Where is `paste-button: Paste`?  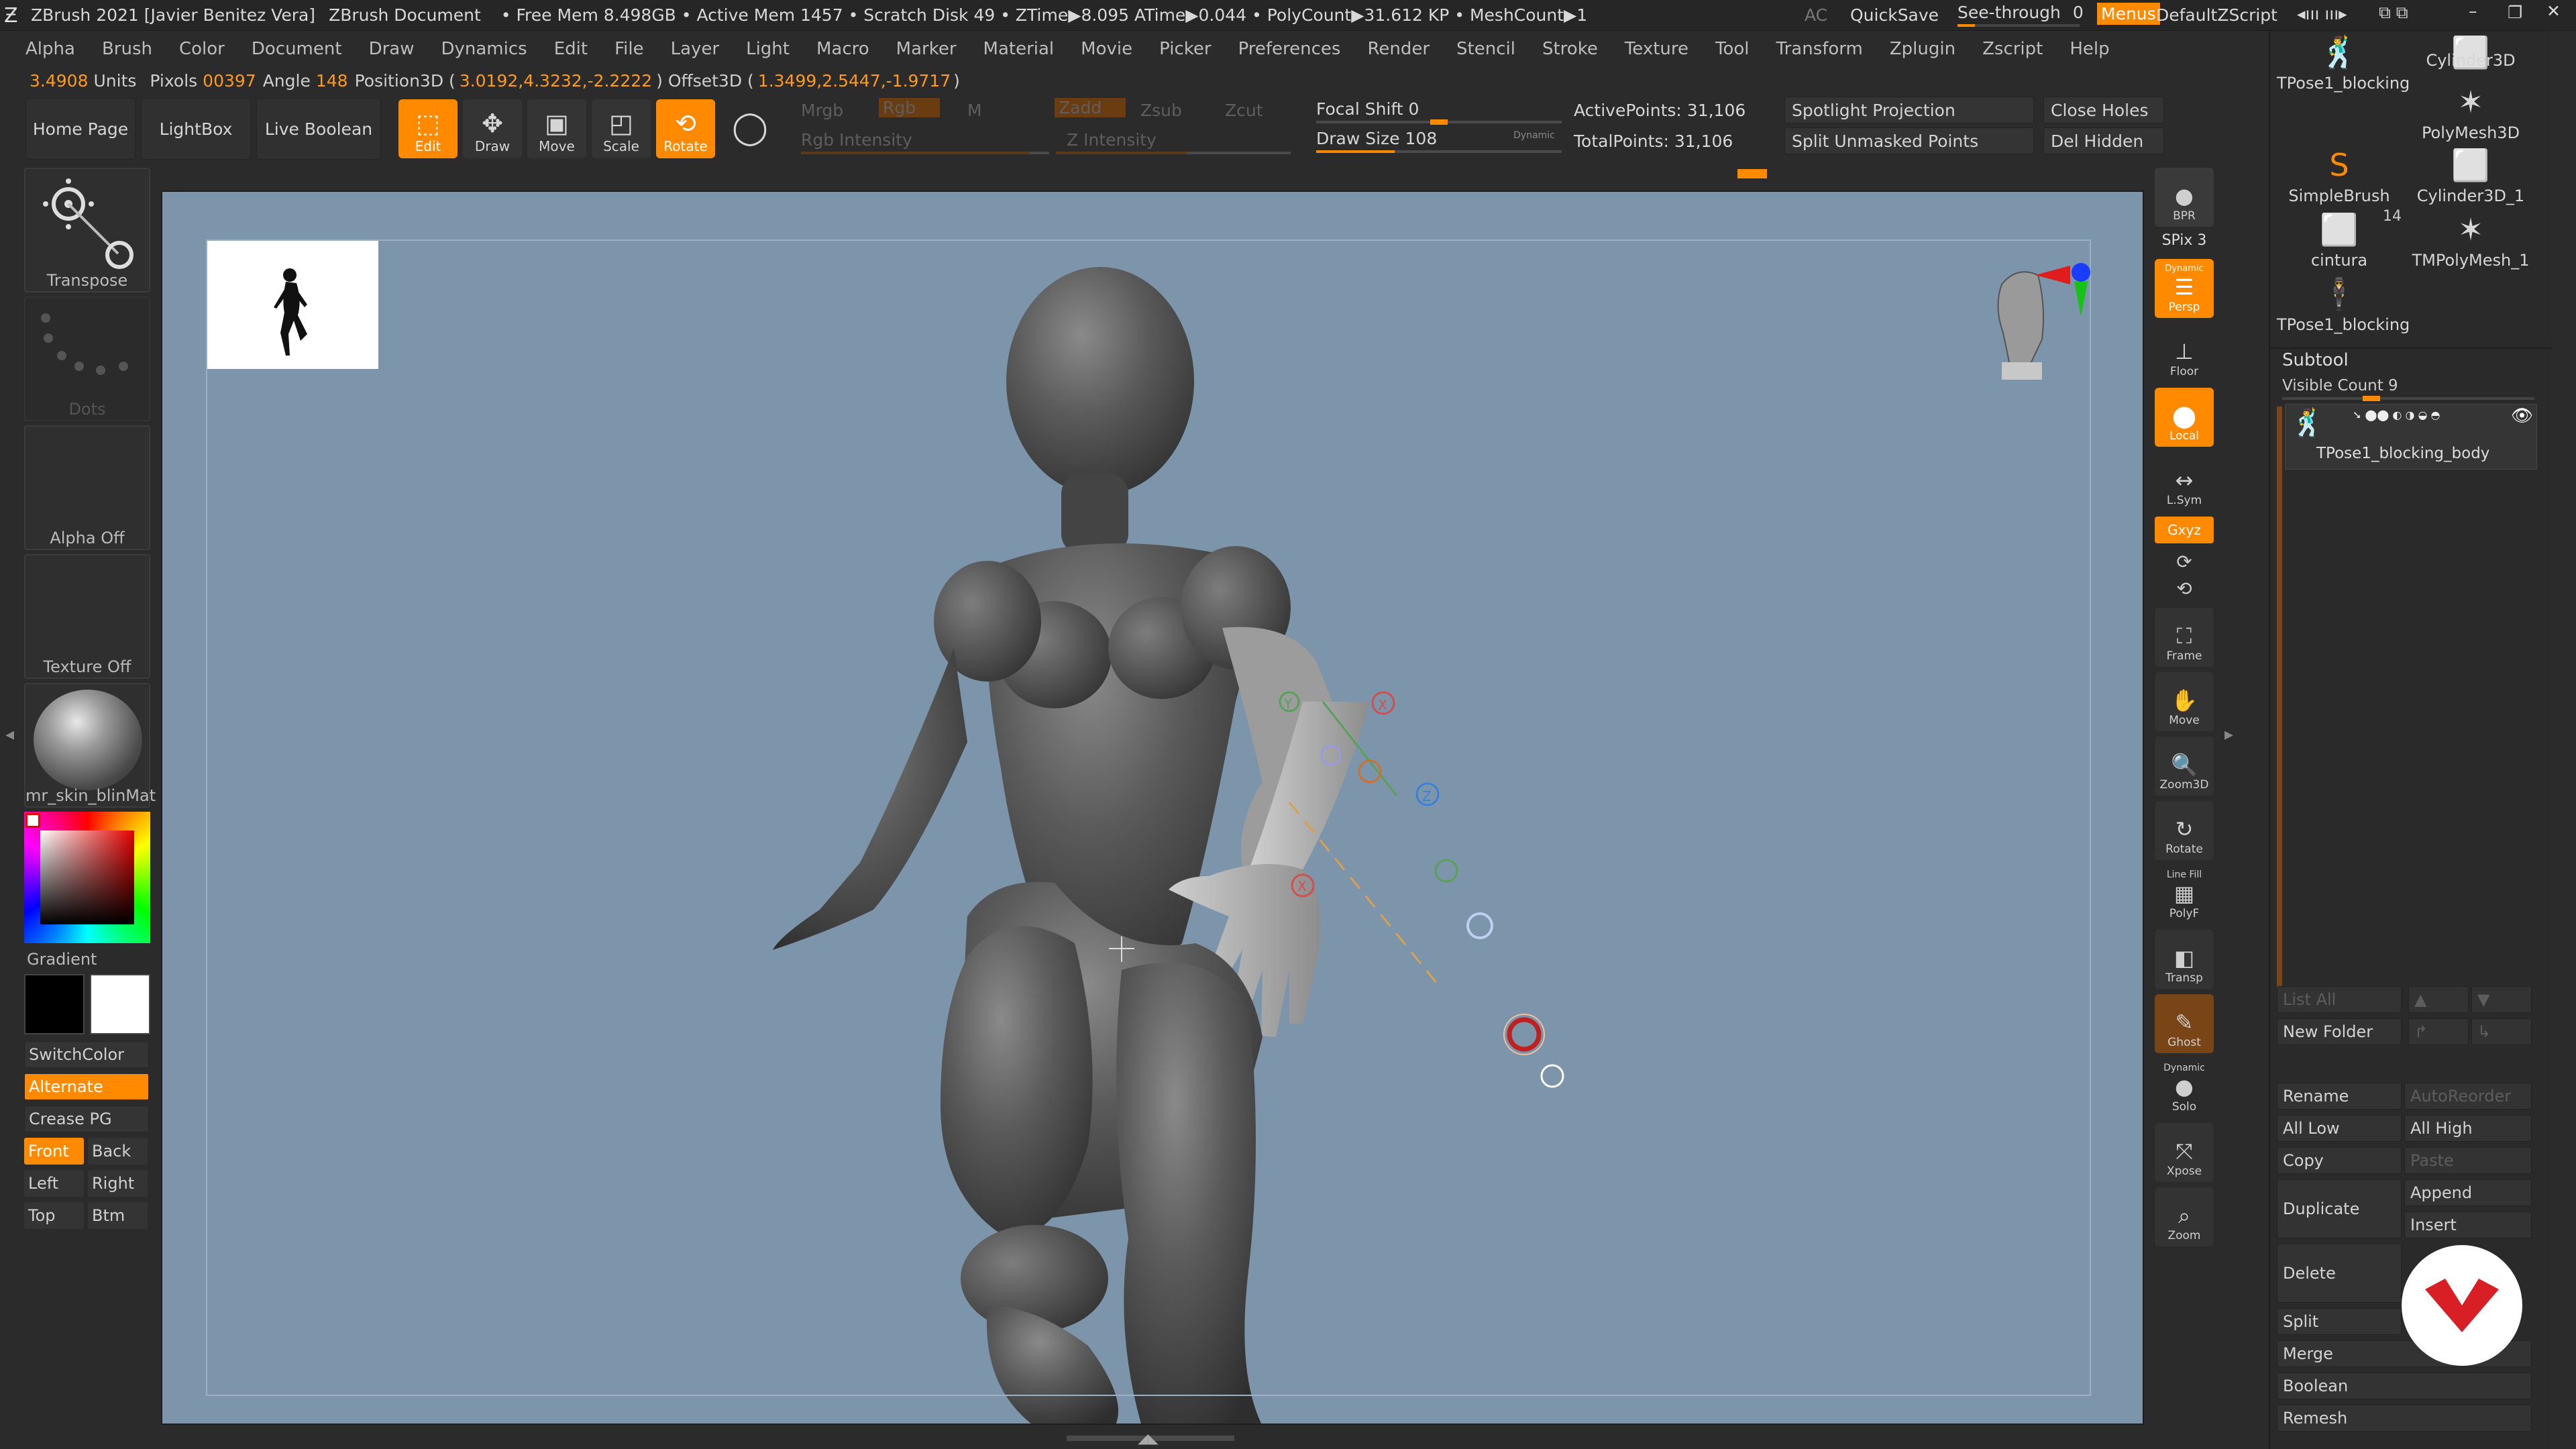 paste-button: Paste is located at coordinates (2468, 1160).